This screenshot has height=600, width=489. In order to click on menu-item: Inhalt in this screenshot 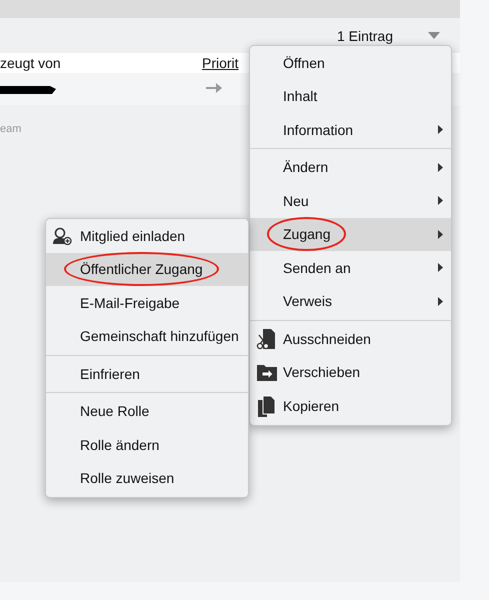, I will do `click(350, 96)`.